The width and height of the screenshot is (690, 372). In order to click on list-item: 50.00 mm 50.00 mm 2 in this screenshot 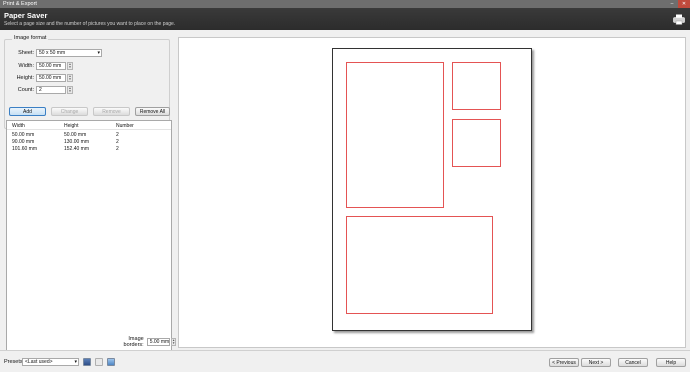, I will do `click(89, 135)`.